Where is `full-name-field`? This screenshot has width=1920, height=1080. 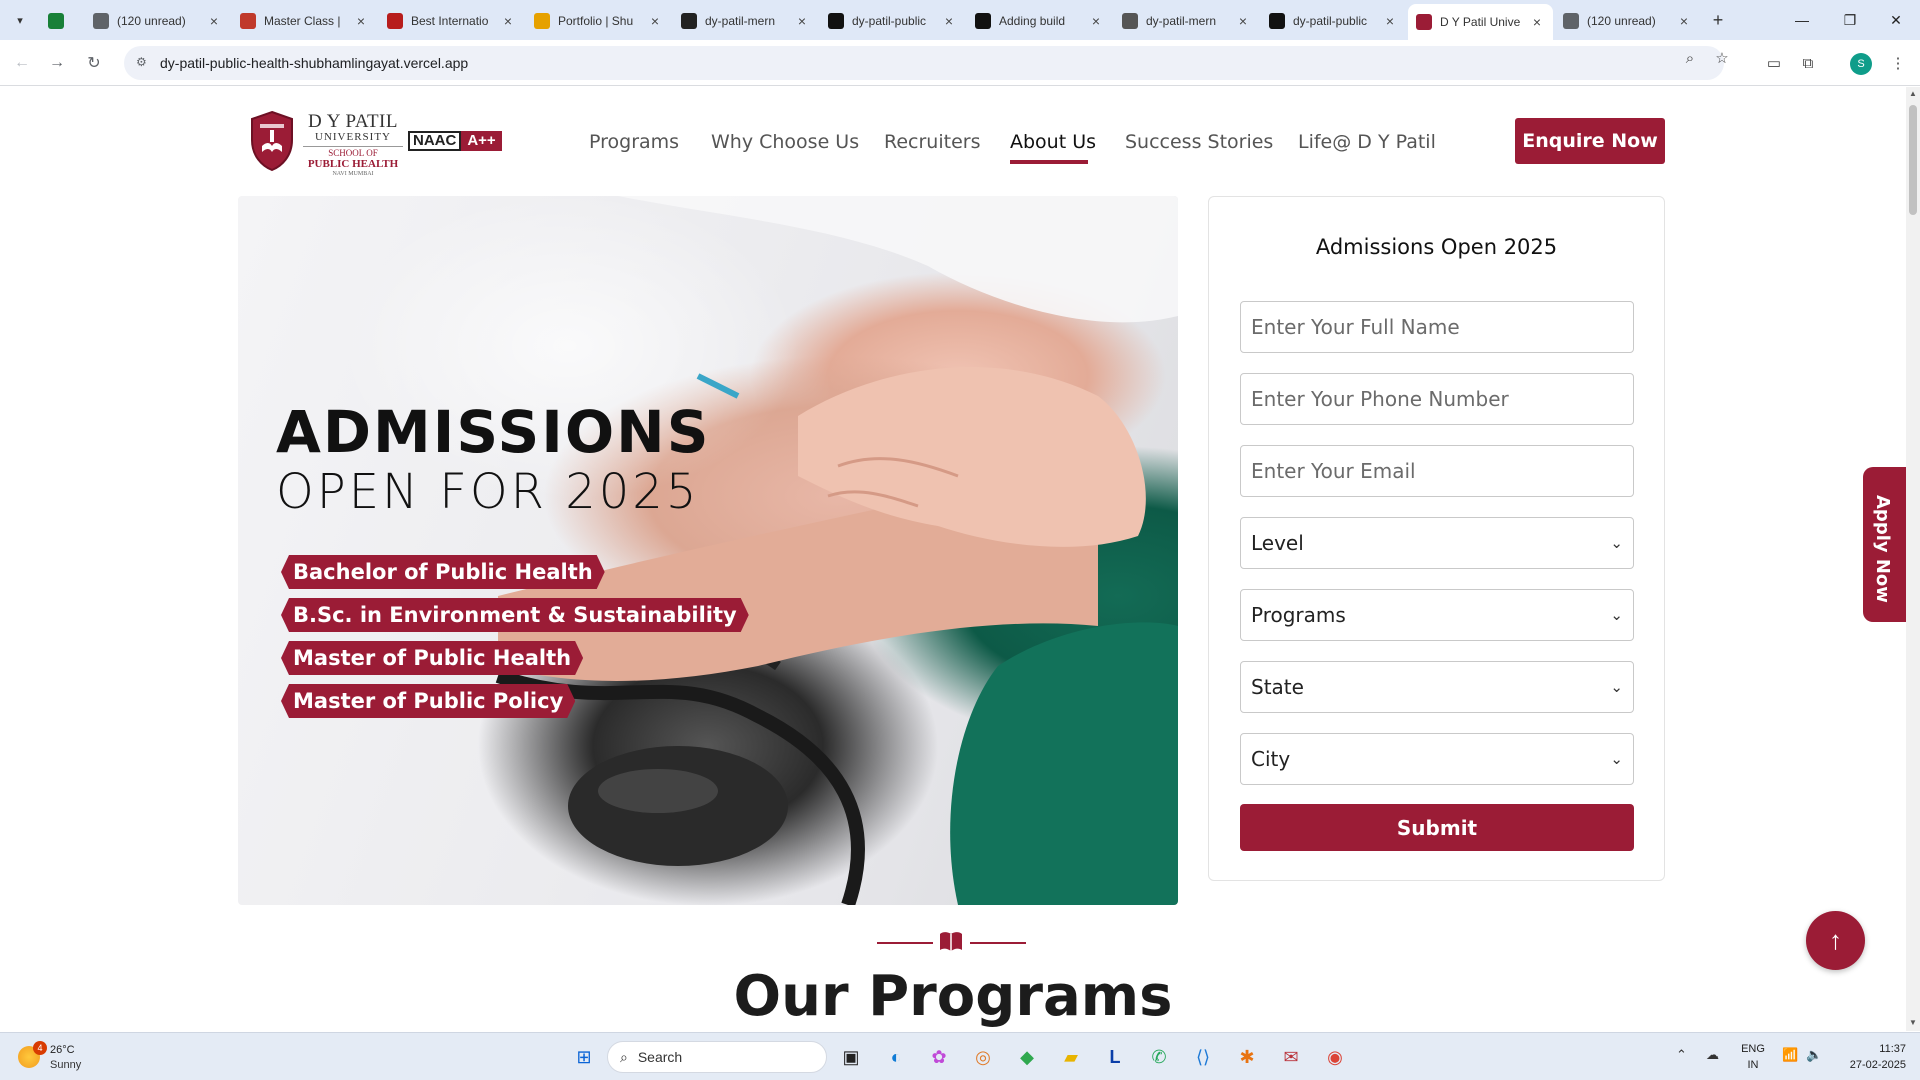 full-name-field is located at coordinates (1437, 327).